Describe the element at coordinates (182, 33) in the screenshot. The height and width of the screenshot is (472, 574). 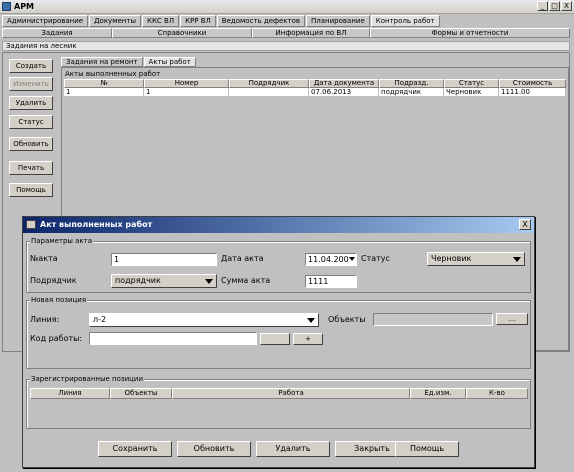
I see `subtab-references: Справочники` at that location.